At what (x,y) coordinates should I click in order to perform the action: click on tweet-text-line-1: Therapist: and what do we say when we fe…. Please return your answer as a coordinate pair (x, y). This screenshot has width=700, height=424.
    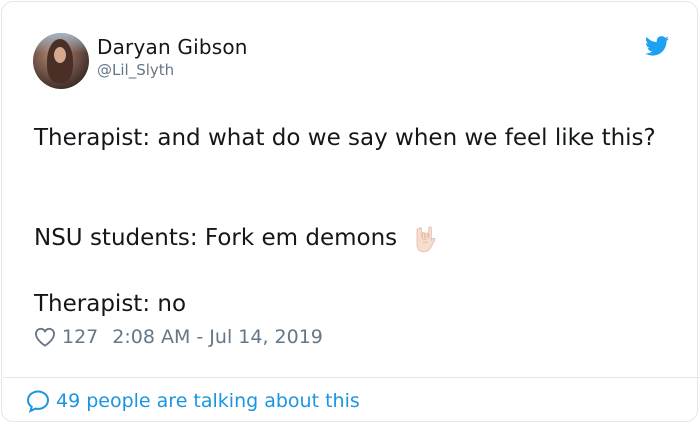
    Looking at the image, I should click on (345, 138).